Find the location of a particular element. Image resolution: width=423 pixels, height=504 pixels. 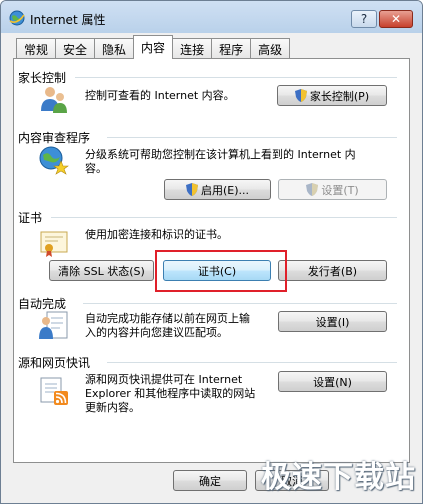

feeds-heading: 源和网页快讯 is located at coordinates (54, 363).